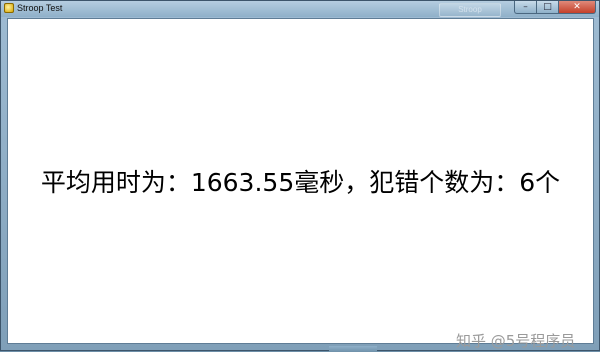  I want to click on close-button: ✕, so click(577, 7).